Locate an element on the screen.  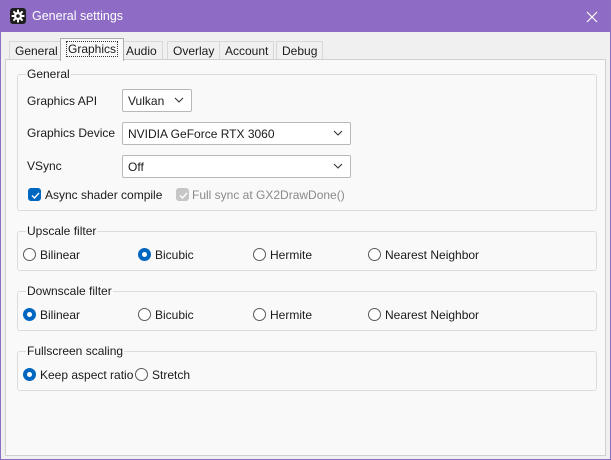
downscale-radio-bicubic is located at coordinates (144, 314).